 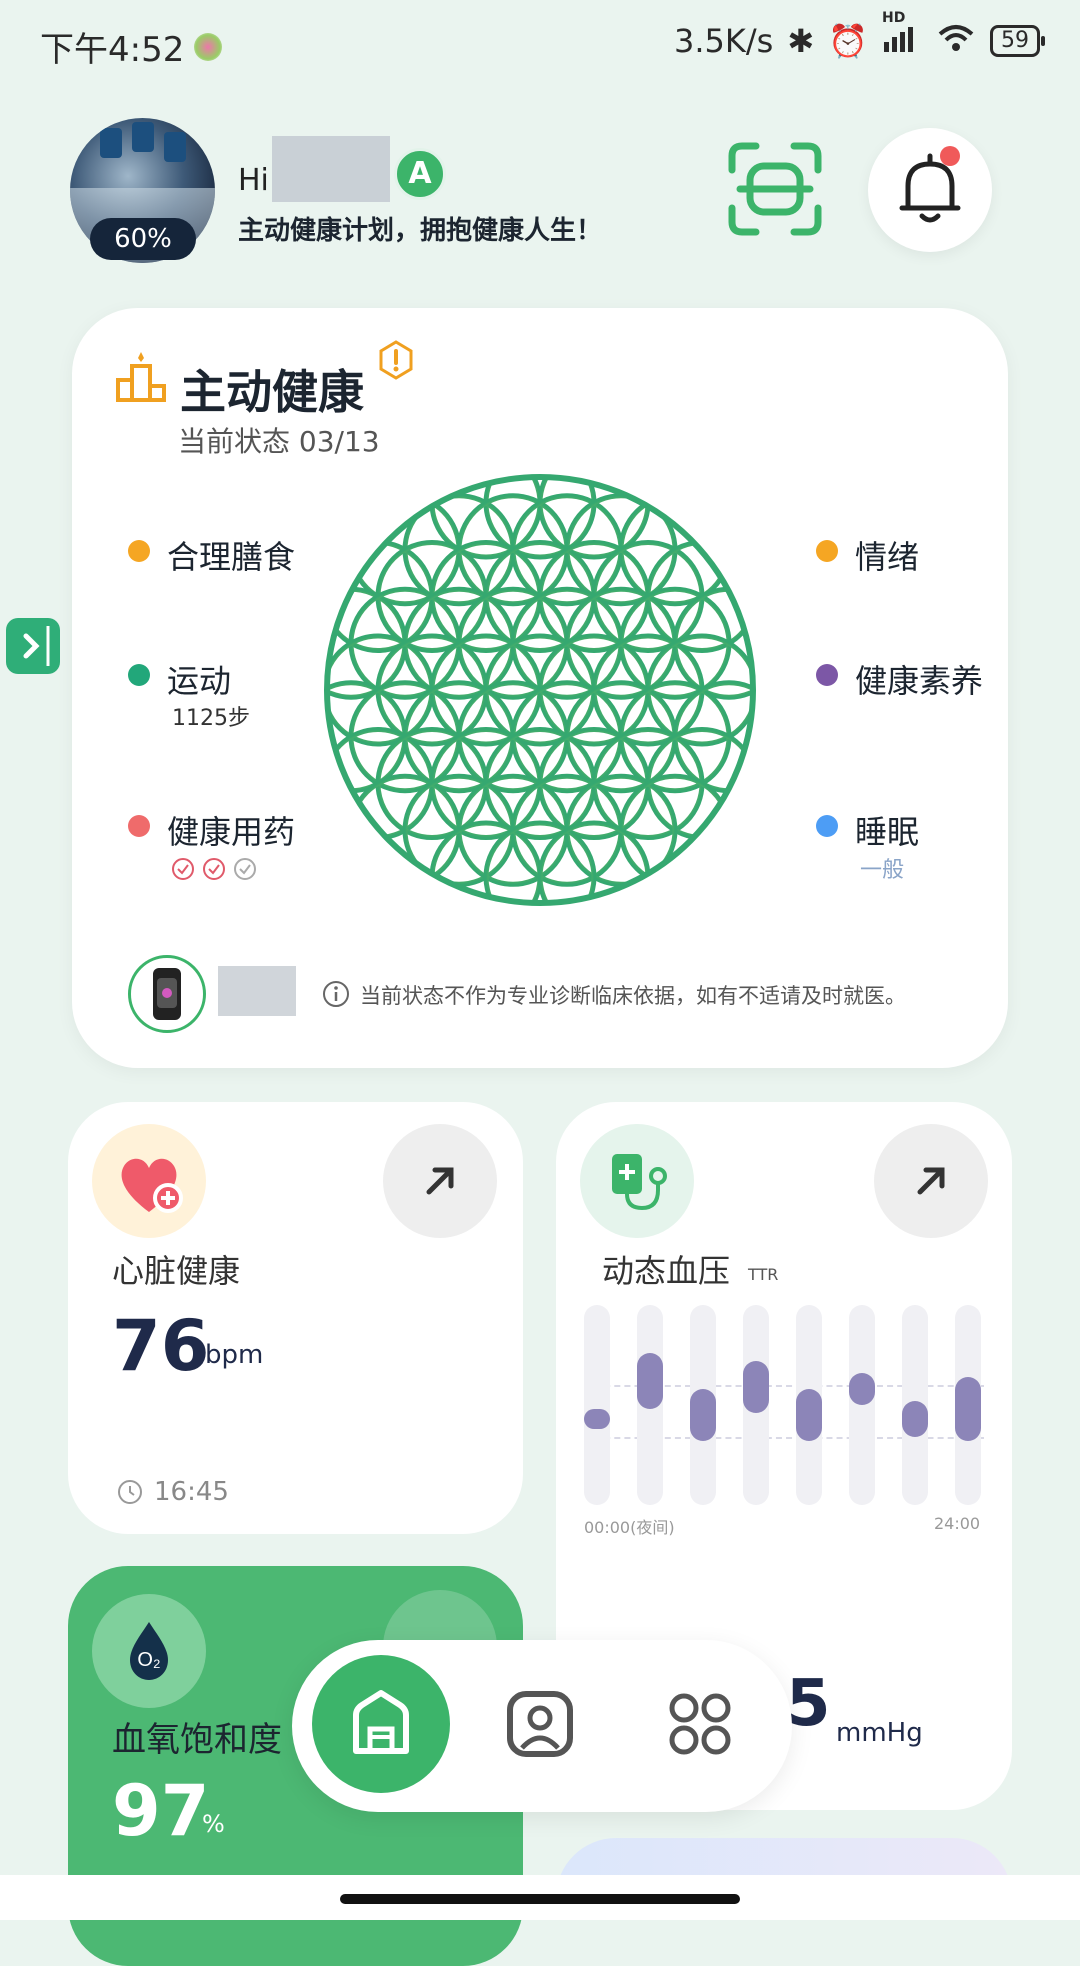 I want to click on bp-icon-bg, so click(x=637, y=1181).